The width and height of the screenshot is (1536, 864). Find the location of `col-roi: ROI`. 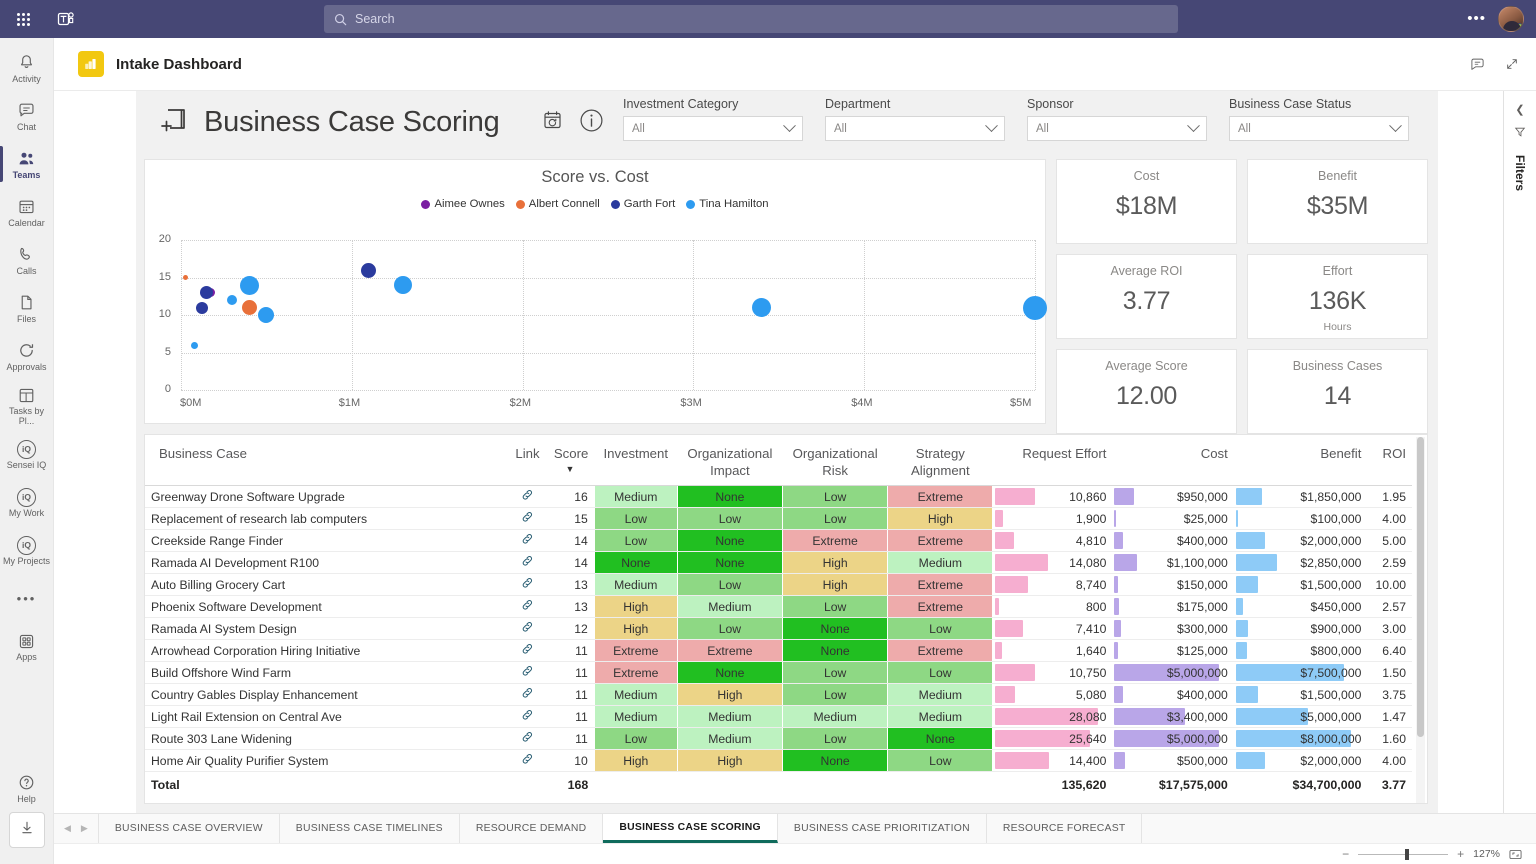

col-roi: ROI is located at coordinates (1389, 460).